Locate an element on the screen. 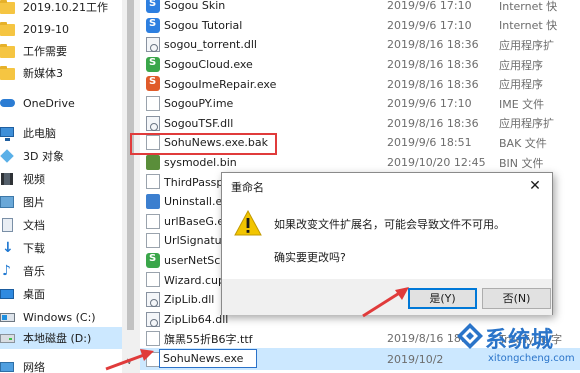 The image size is (580, 373). table-row: sogou_torrent.dll 2019/8/16 18:36 应用程序扩 is located at coordinates (360, 45).